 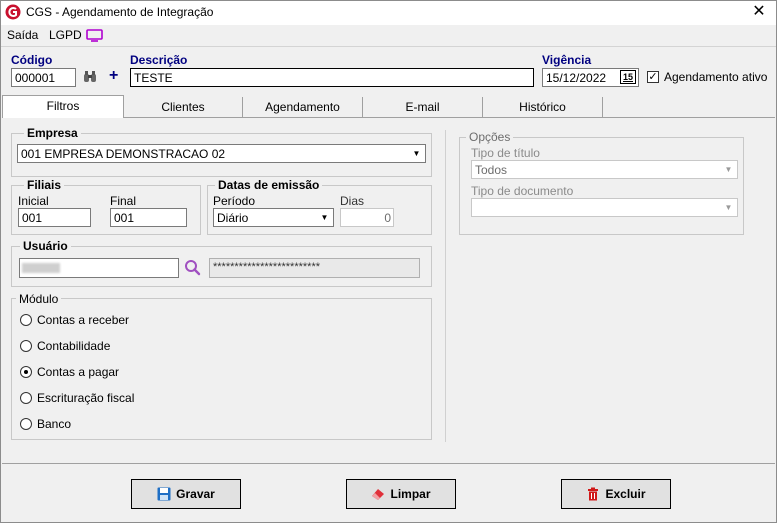 What do you see at coordinates (74, 346) in the screenshot?
I see `radio-label-contabilidade: Contabilidade` at bounding box center [74, 346].